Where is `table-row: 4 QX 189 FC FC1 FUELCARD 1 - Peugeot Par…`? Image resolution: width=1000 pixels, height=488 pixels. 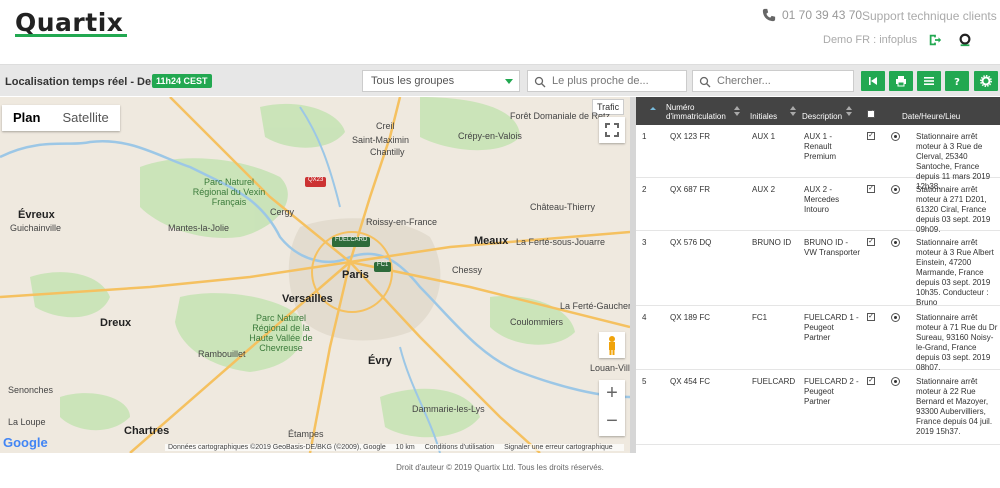
table-row: 4 QX 189 FC FC1 FUELCARD 1 - Peugeot Par… is located at coordinates (818, 339).